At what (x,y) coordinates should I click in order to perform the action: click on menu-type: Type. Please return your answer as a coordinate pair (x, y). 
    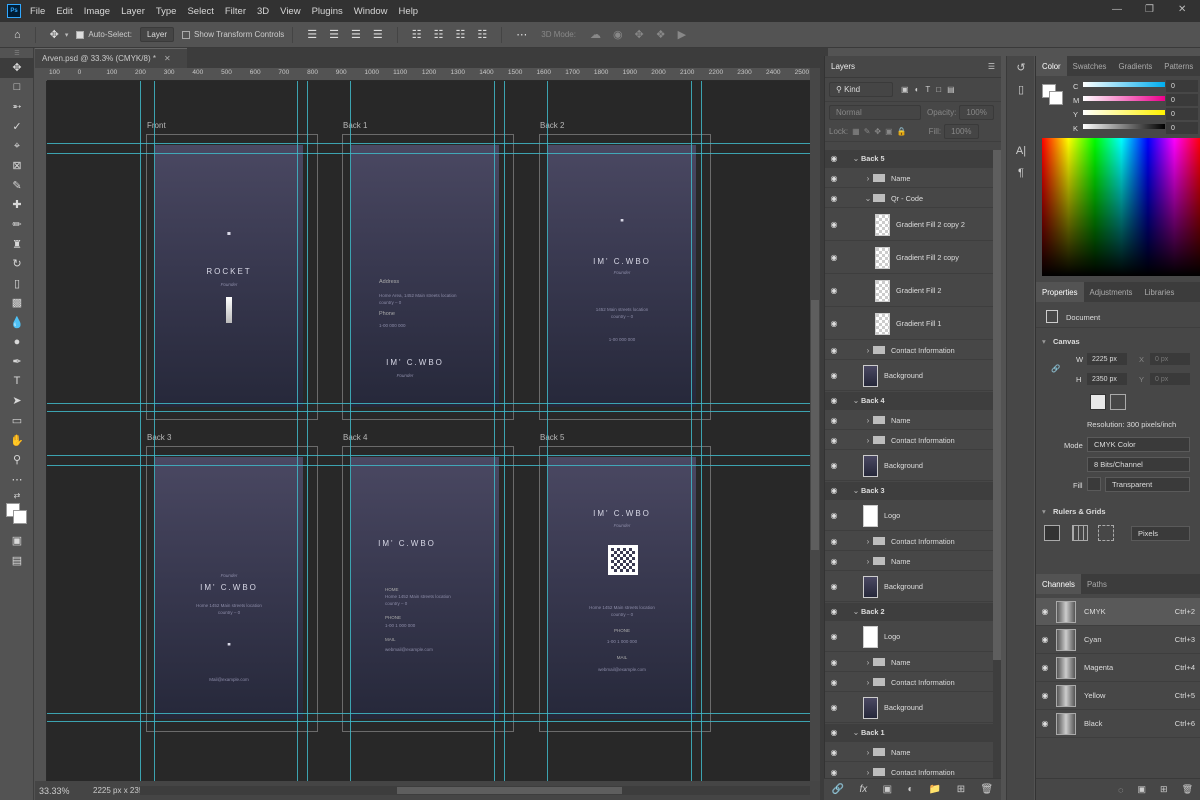
    Looking at the image, I should click on (166, 11).